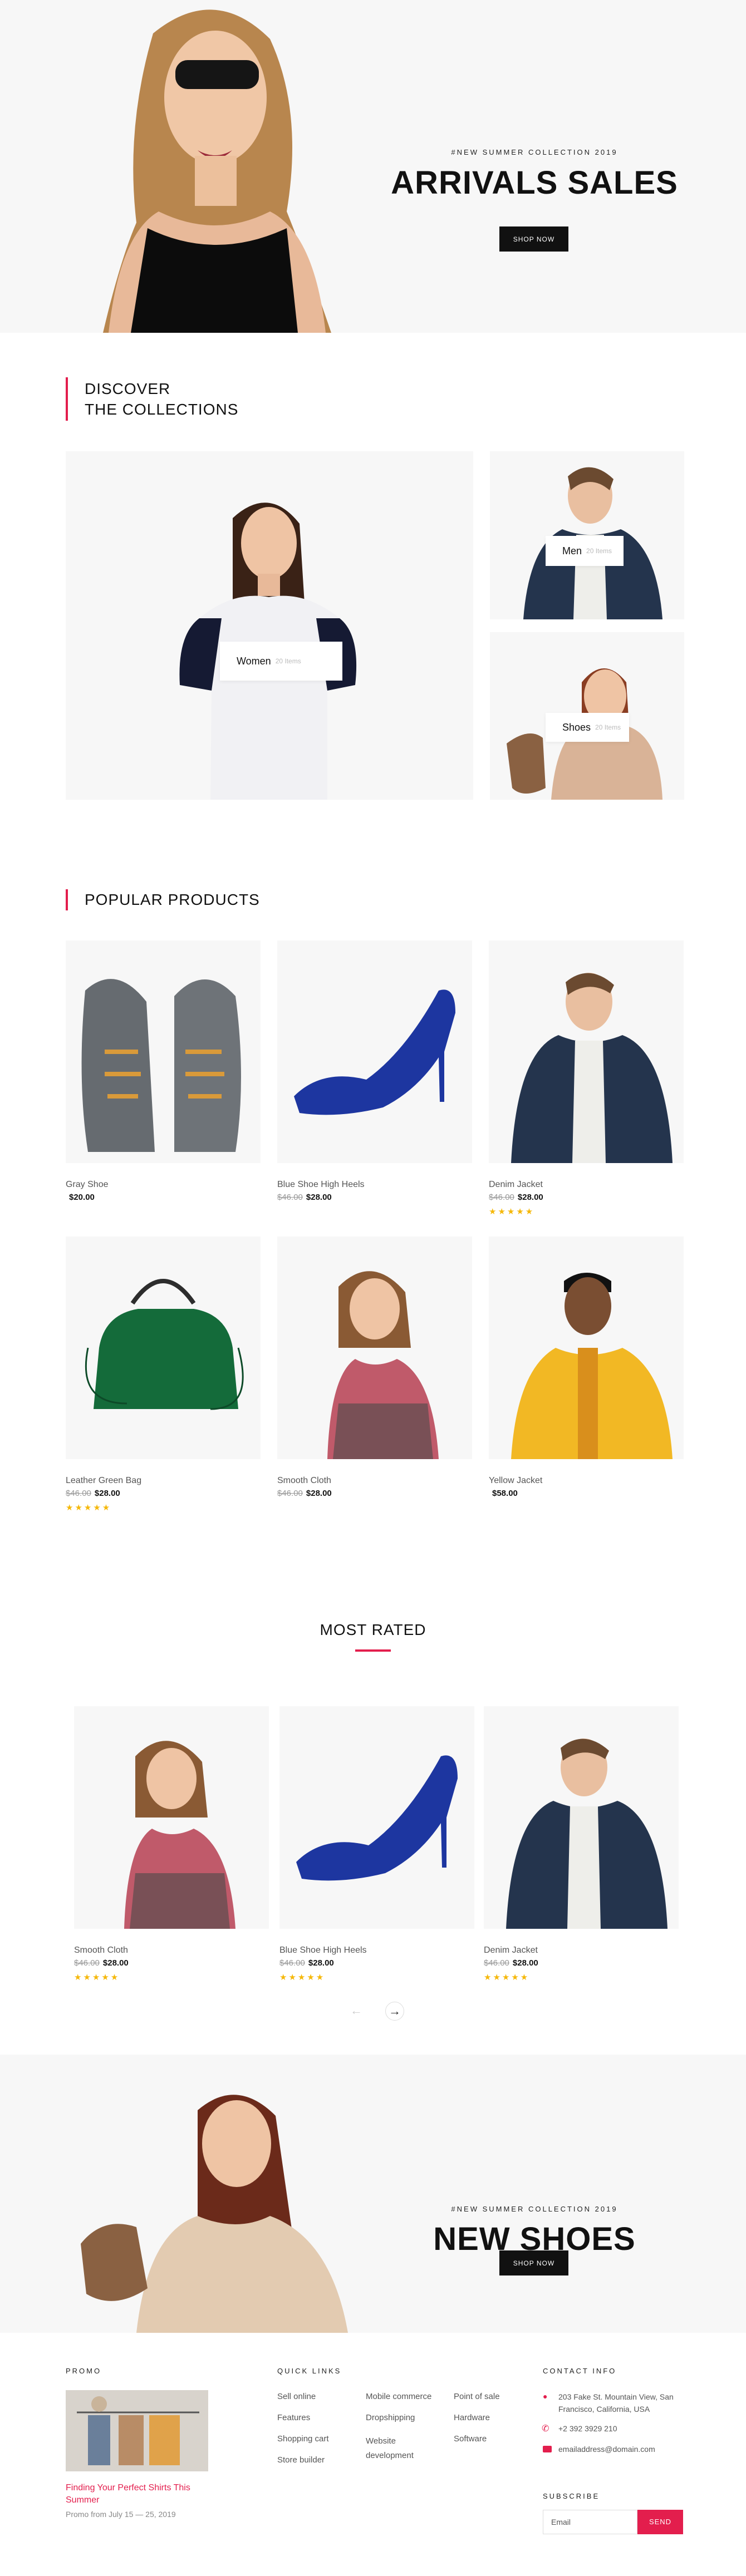 This screenshot has height=2576, width=746. I want to click on hero-shop-now-button: SHOP NOW, so click(533, 239).